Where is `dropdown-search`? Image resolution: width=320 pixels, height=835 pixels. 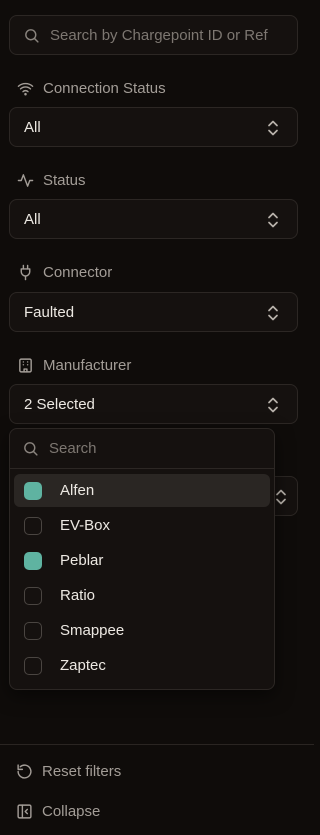 dropdown-search is located at coordinates (142, 449).